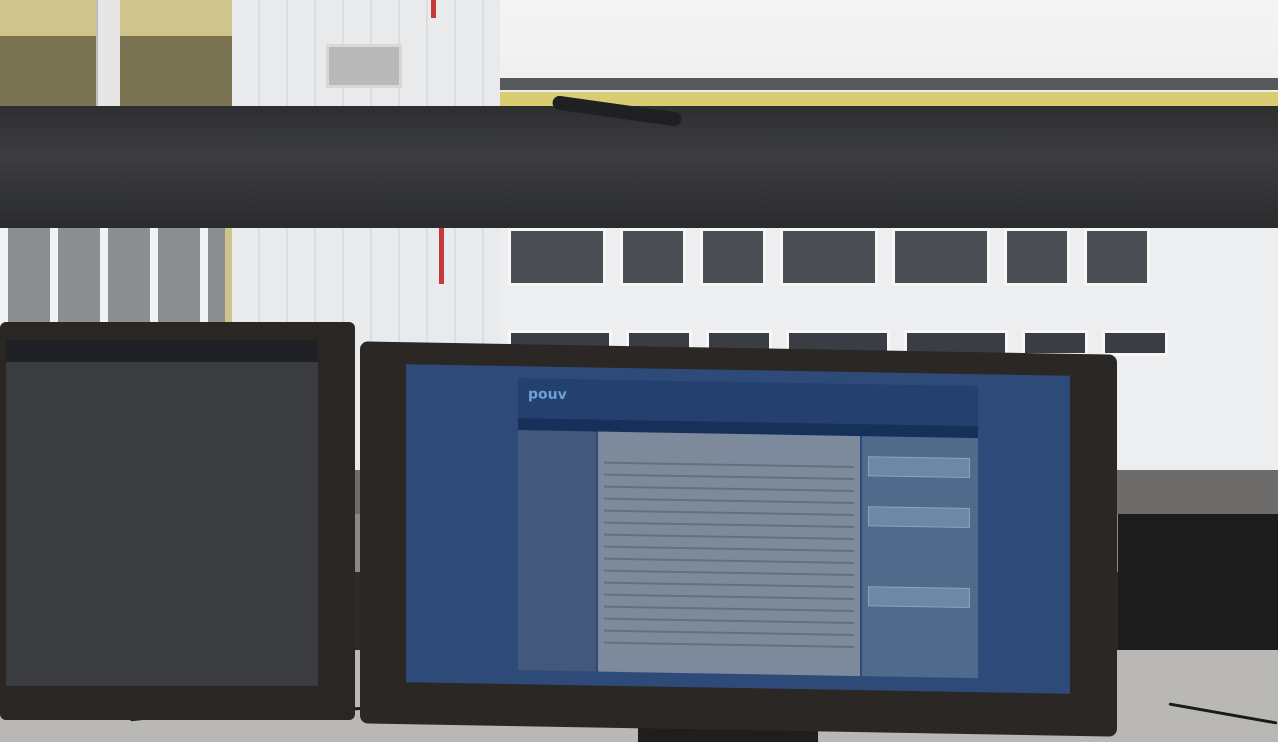 This screenshot has width=1278, height=742. Describe the element at coordinates (162, 351) in the screenshot. I see `left-monitor-toolbar` at that location.